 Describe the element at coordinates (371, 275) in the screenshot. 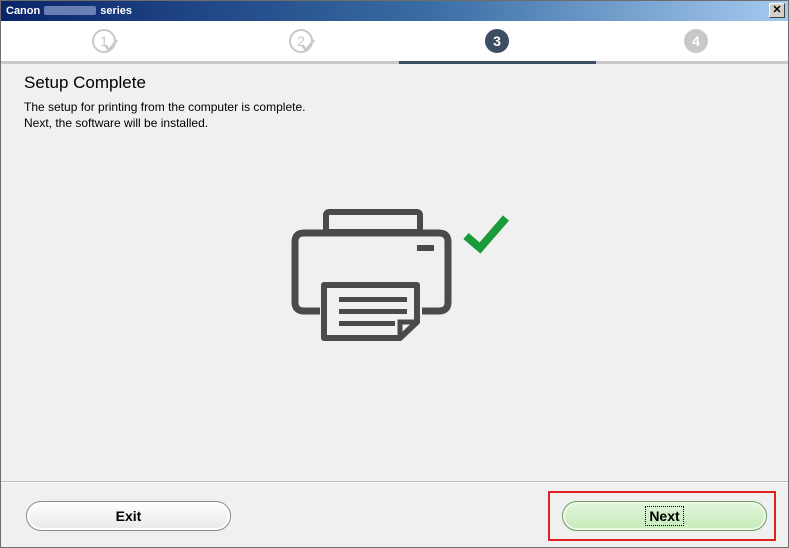

I see `printer-icon` at that location.